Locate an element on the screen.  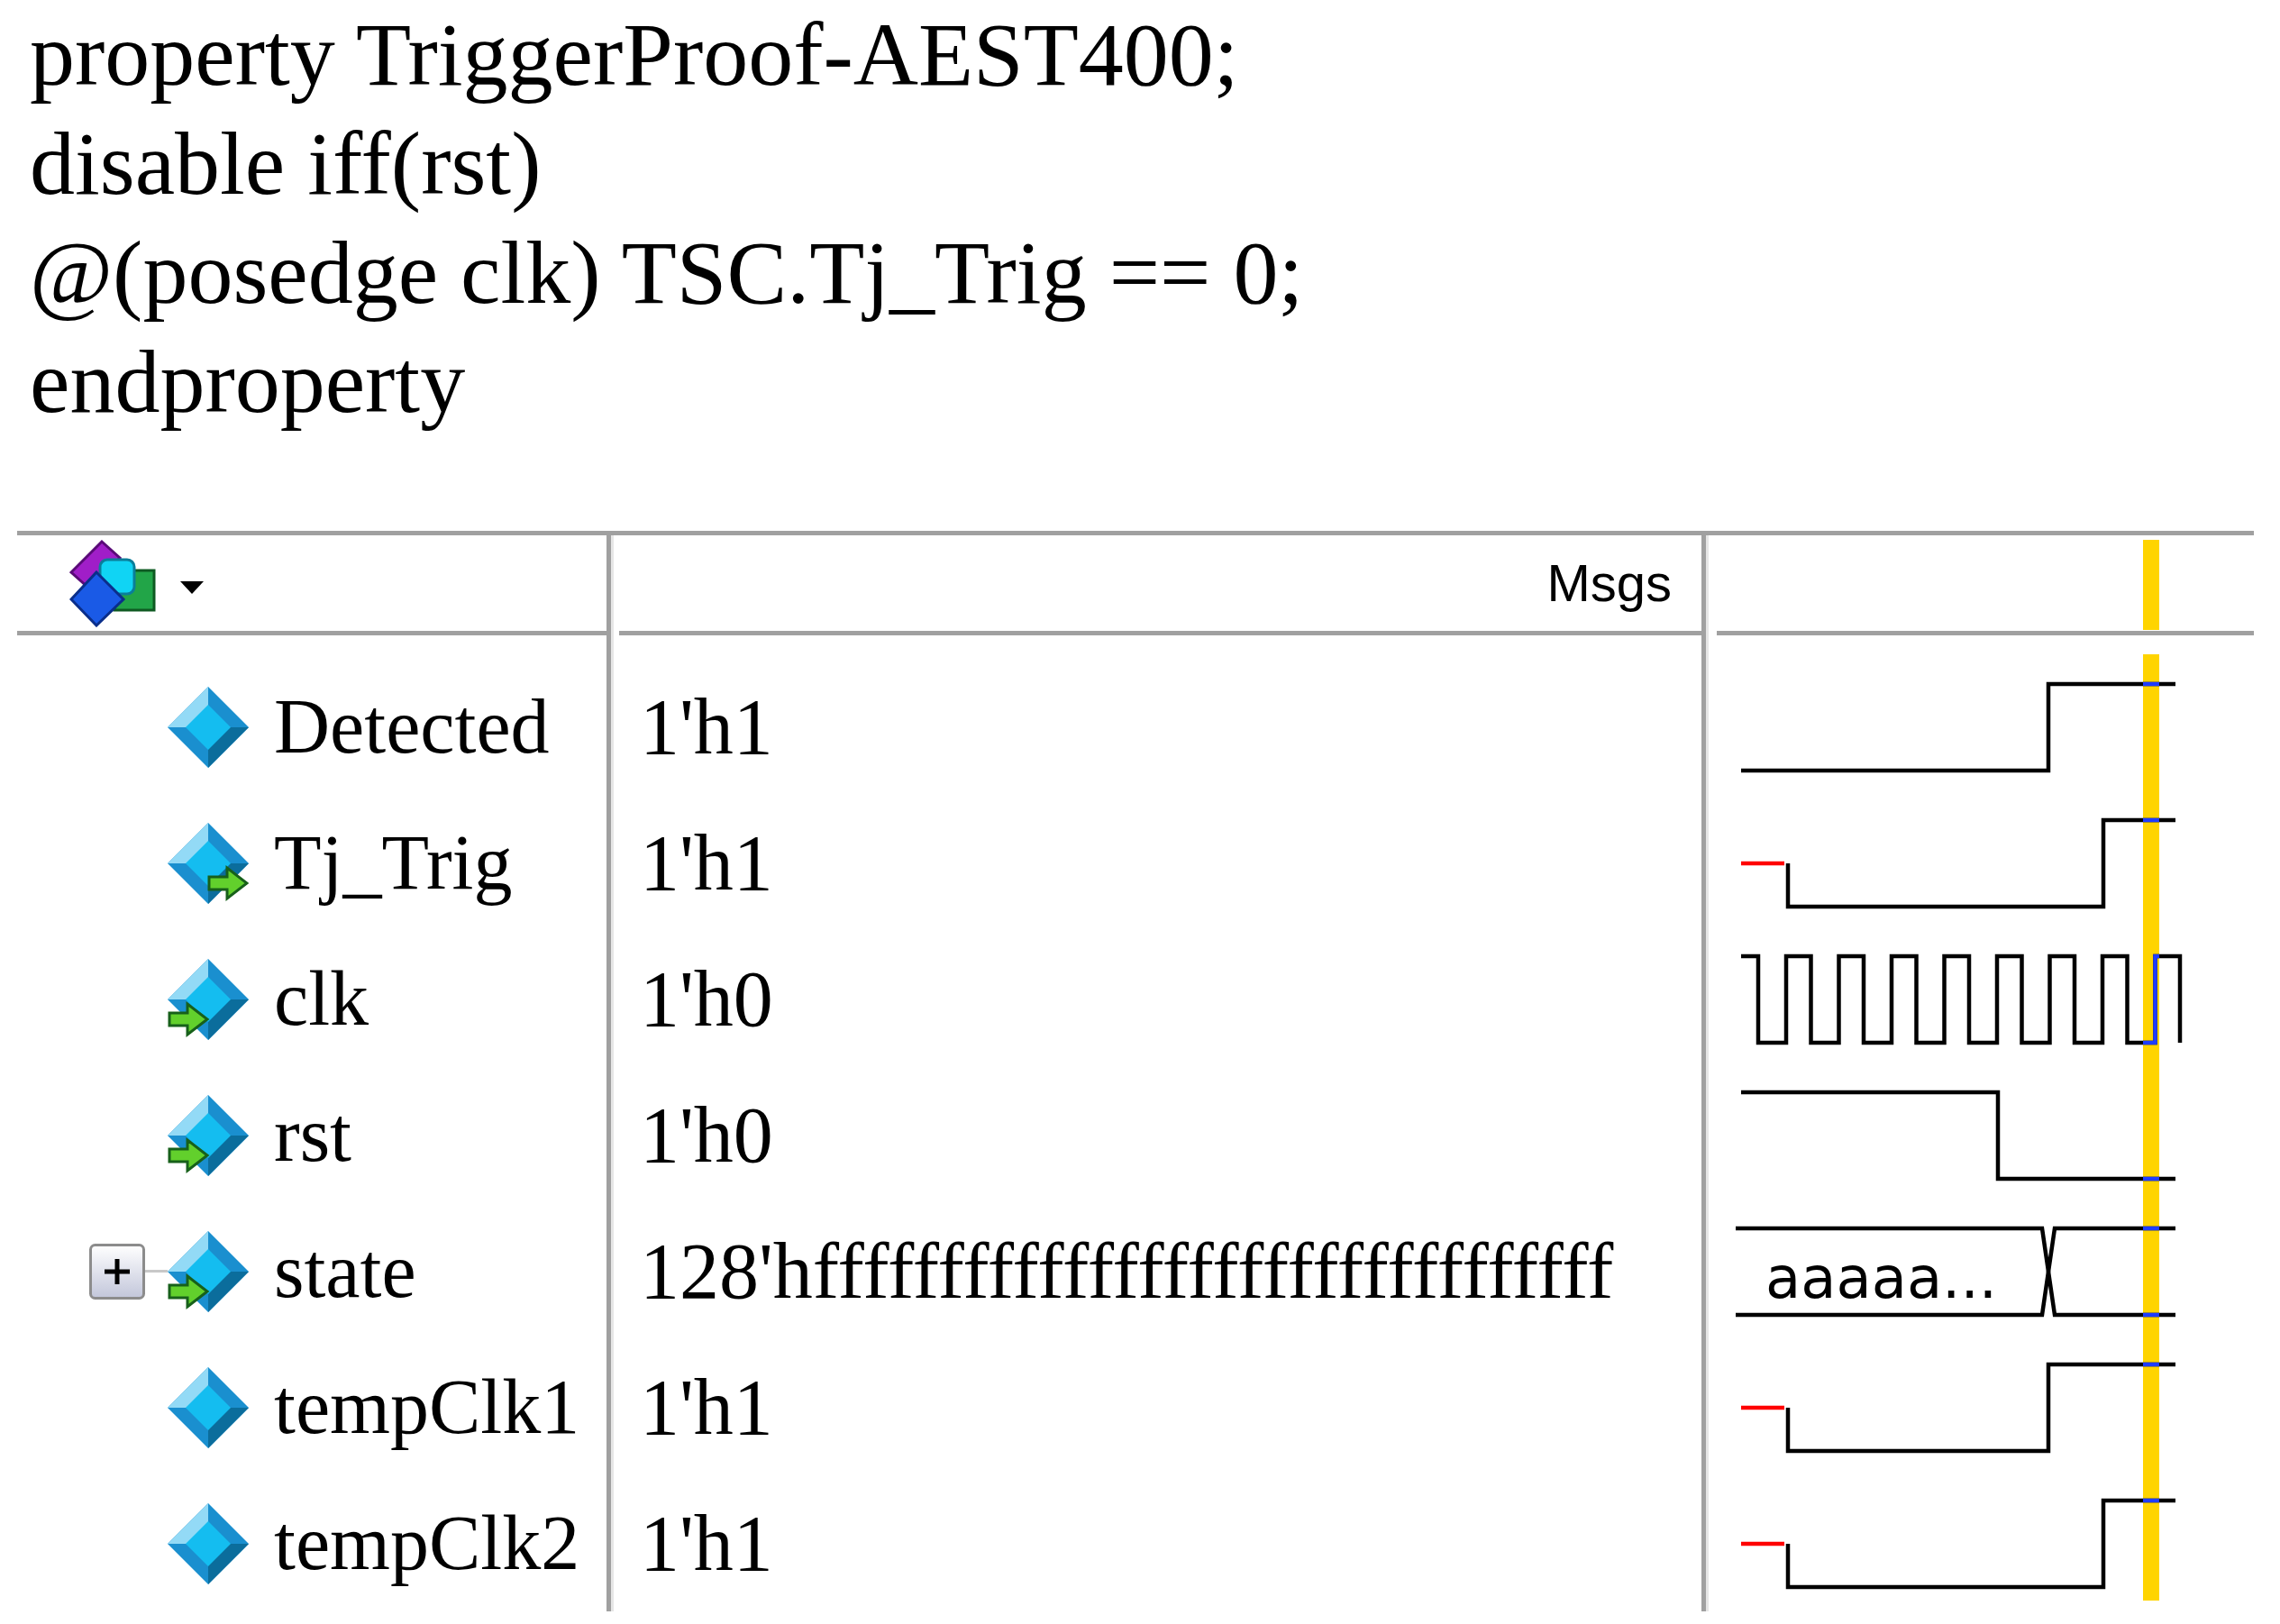
code-line: @(posedge clk) TSC.Tj_Trig == 0; is located at coordinates (667, 273).